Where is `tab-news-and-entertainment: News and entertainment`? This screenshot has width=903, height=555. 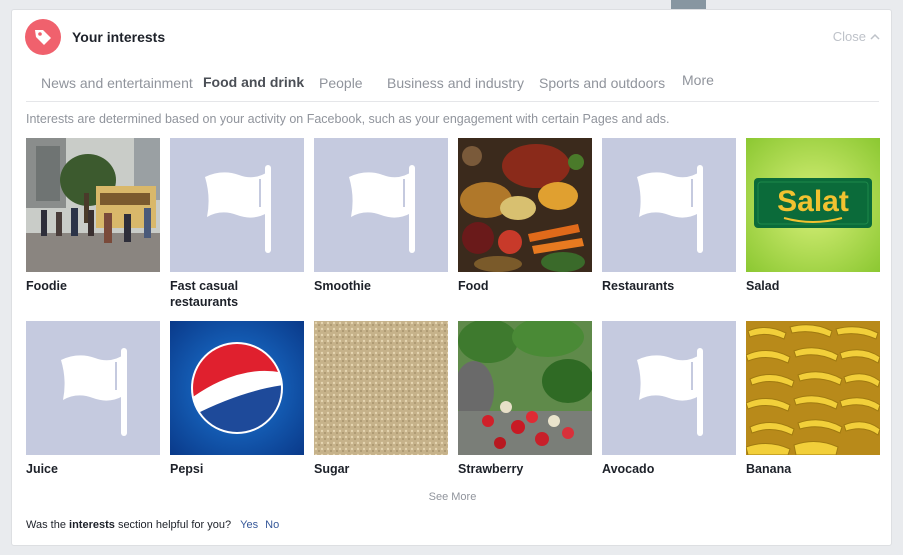
tab-news-and-entertainment: News and entertainment is located at coordinates (117, 83).